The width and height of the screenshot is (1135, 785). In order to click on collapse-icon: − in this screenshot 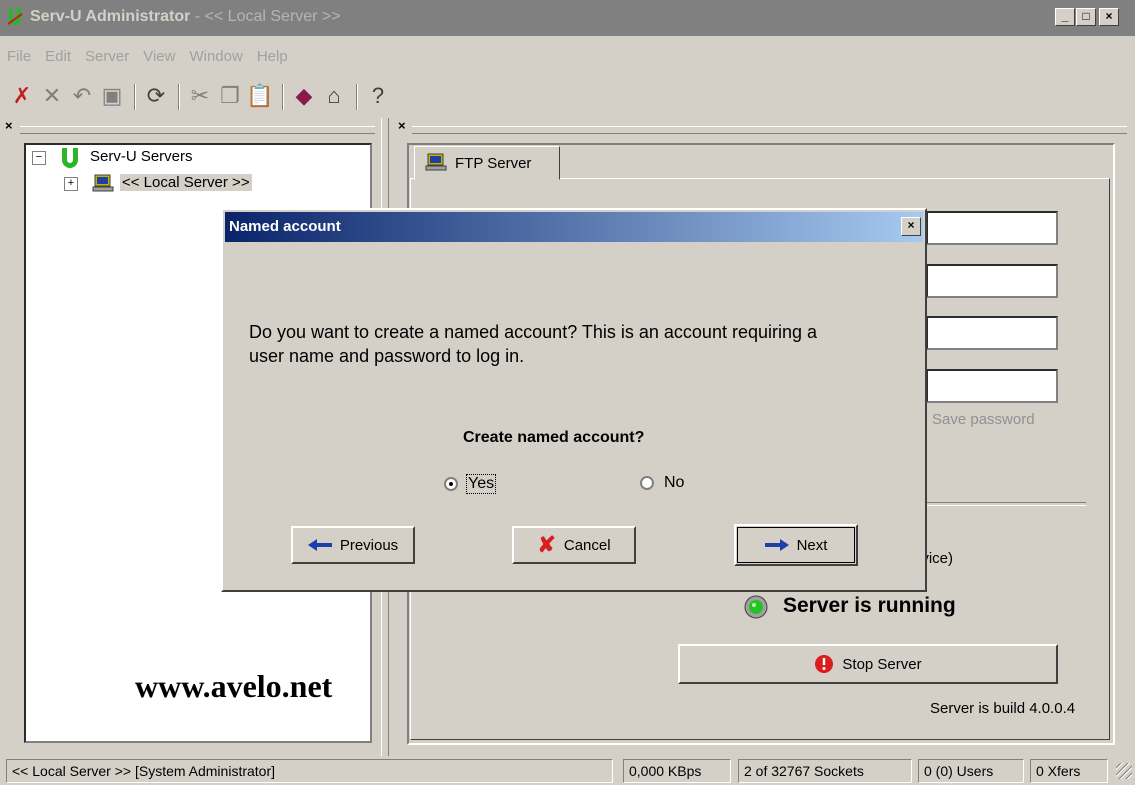, I will do `click(39, 158)`.